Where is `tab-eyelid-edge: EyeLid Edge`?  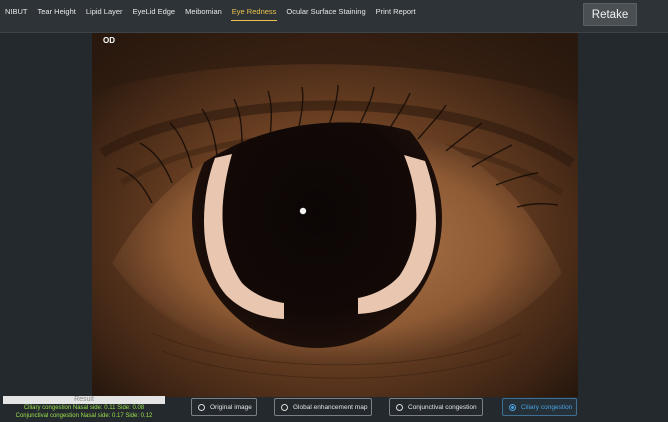
tab-eyelid-edge: EyeLid Edge is located at coordinates (154, 11).